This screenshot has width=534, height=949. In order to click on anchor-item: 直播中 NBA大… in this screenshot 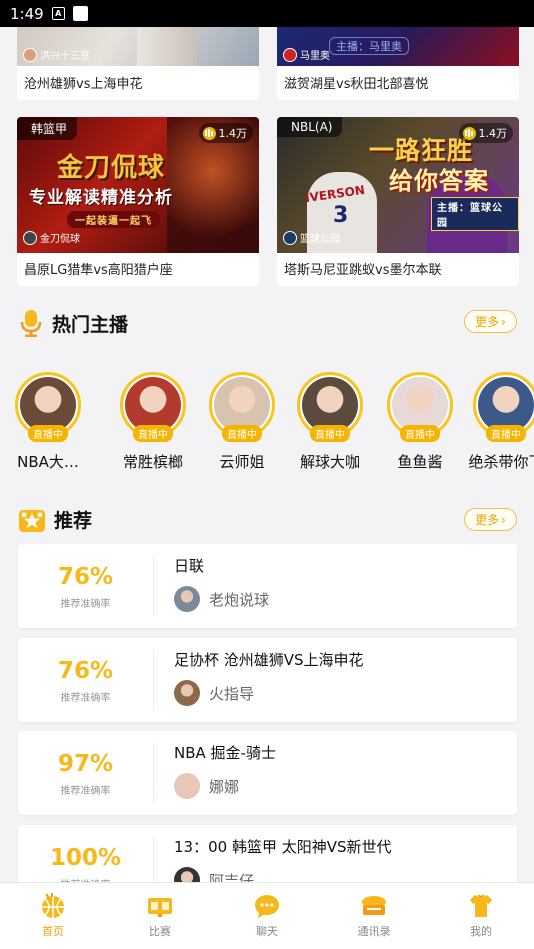, I will do `click(48, 422)`.